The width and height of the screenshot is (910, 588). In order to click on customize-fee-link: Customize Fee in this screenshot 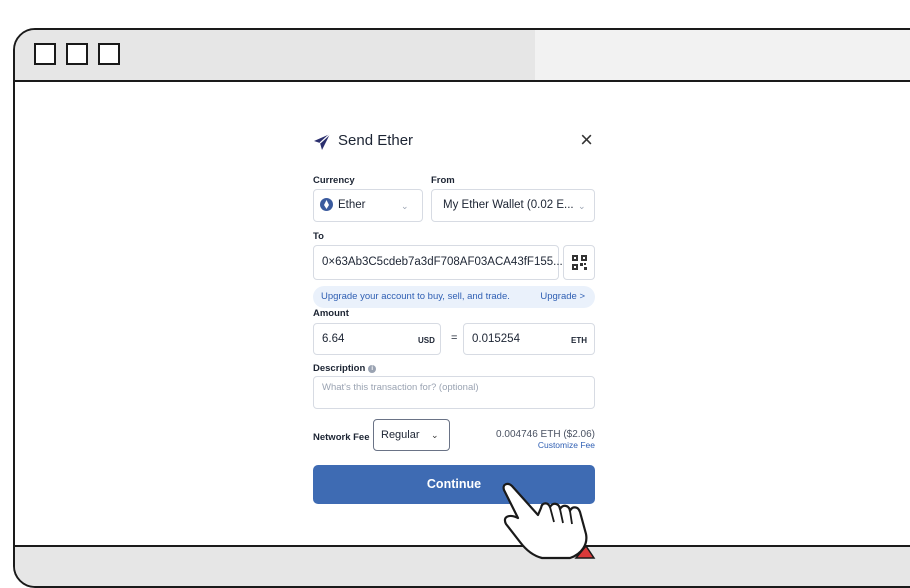, I will do `click(566, 445)`.